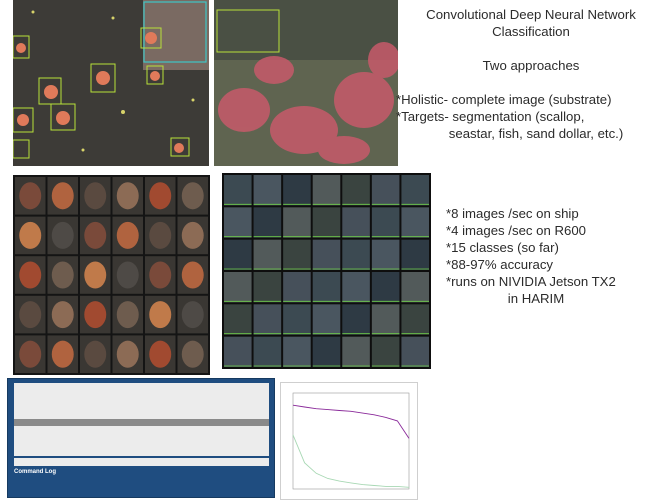 The width and height of the screenshot is (667, 504). What do you see at coordinates (531, 281) in the screenshot?
I see `stat-line: *runs on NIVIDIA Jetson TX2` at bounding box center [531, 281].